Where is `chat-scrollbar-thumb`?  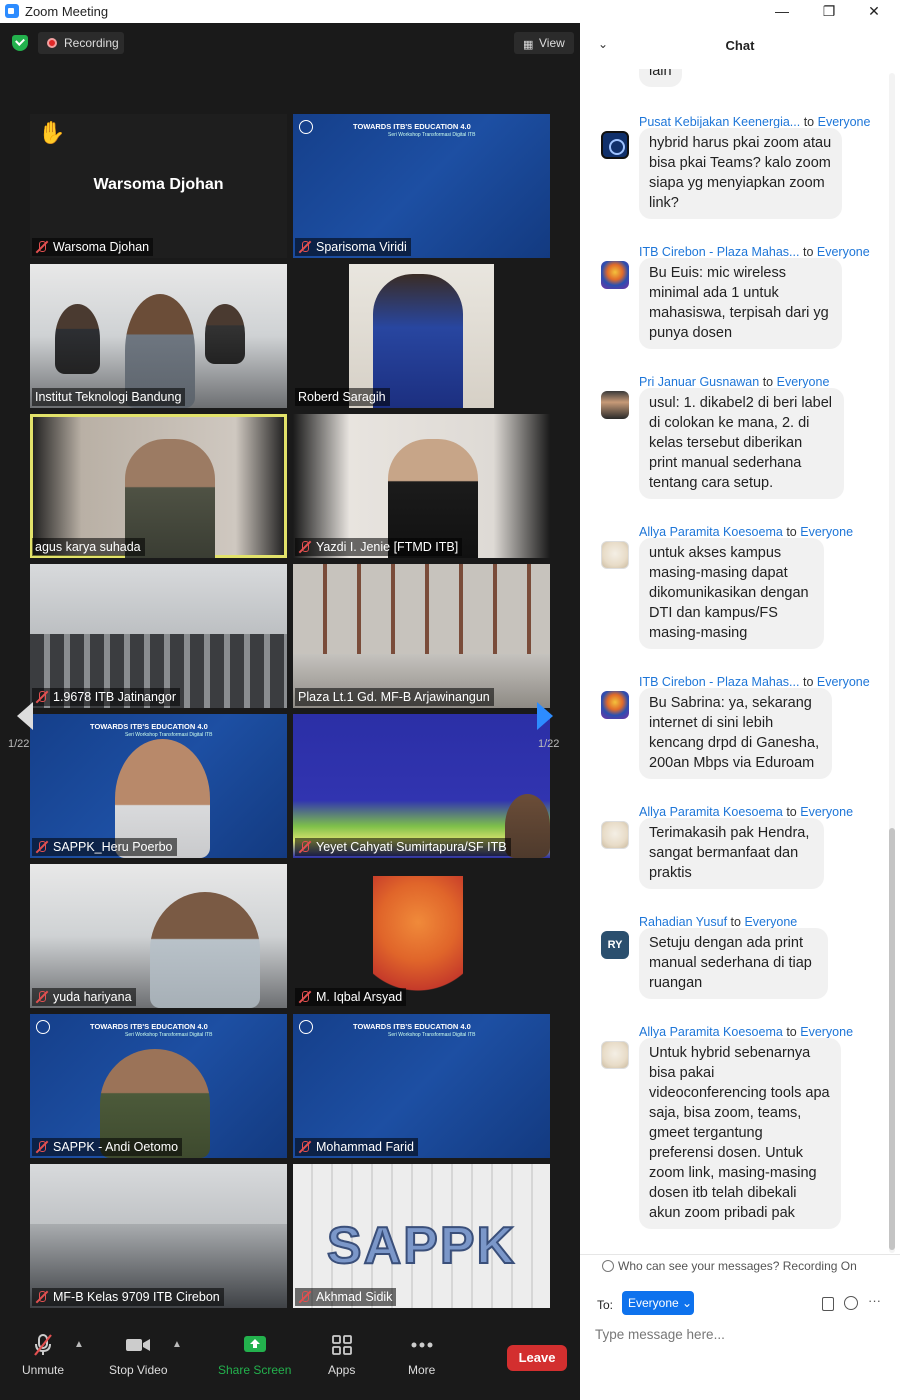 chat-scrollbar-thumb is located at coordinates (892, 1039).